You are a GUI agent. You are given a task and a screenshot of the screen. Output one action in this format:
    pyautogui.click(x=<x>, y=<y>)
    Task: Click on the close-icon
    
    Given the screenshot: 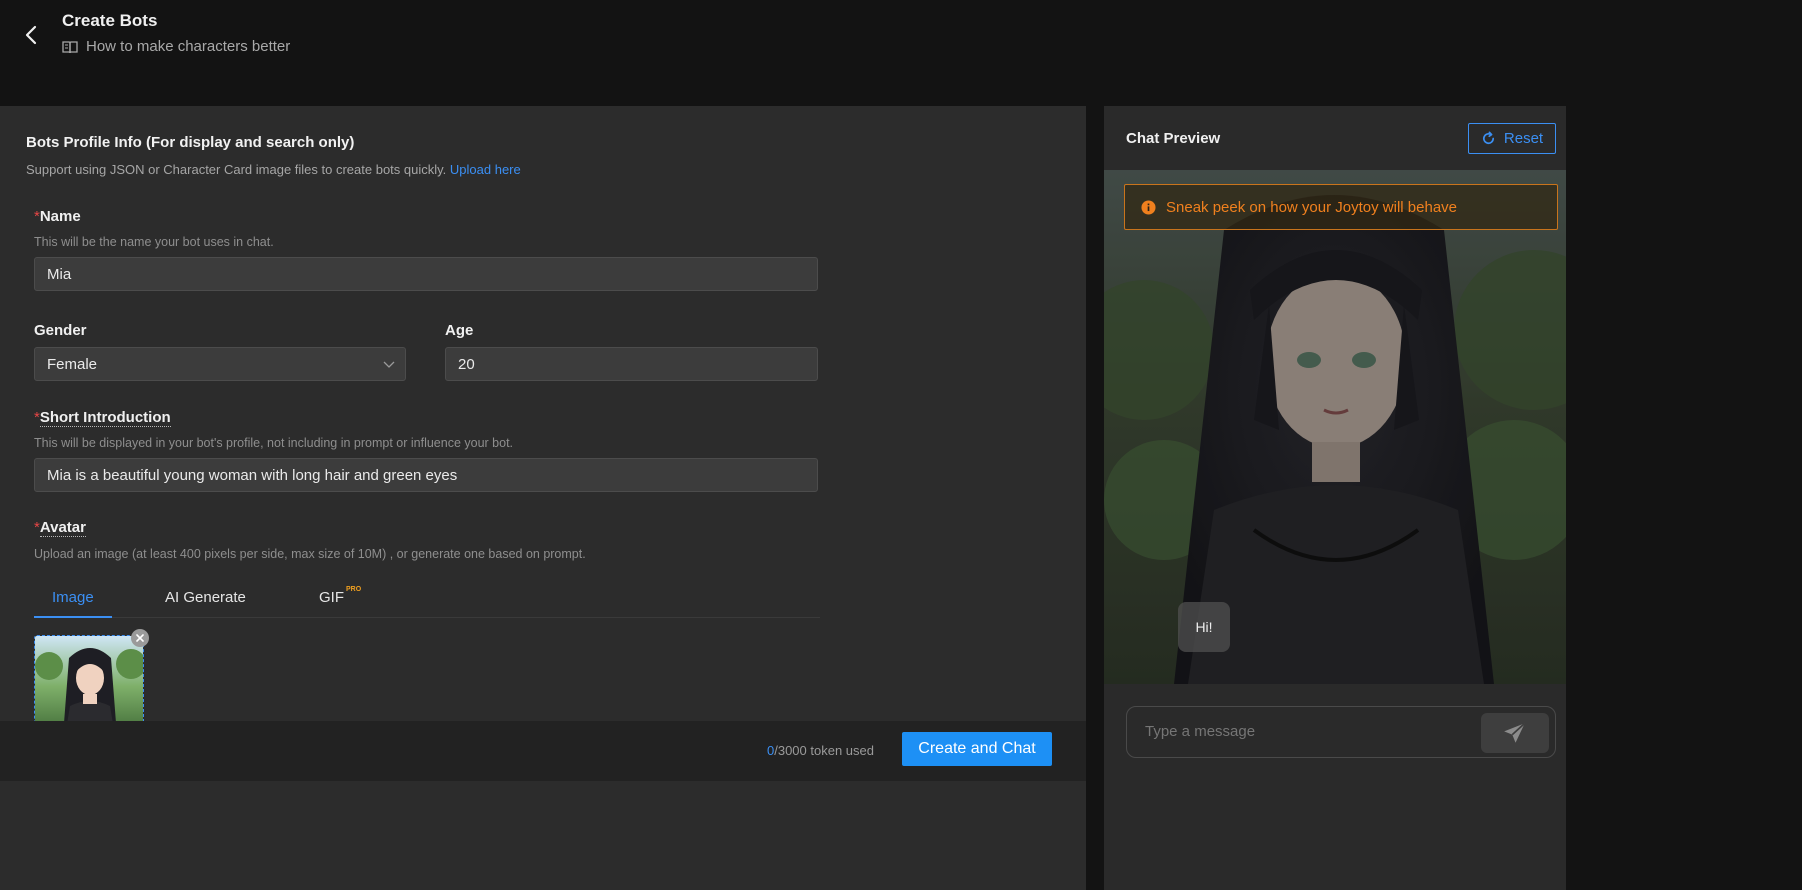 What is the action you would take?
    pyautogui.click(x=140, y=638)
    